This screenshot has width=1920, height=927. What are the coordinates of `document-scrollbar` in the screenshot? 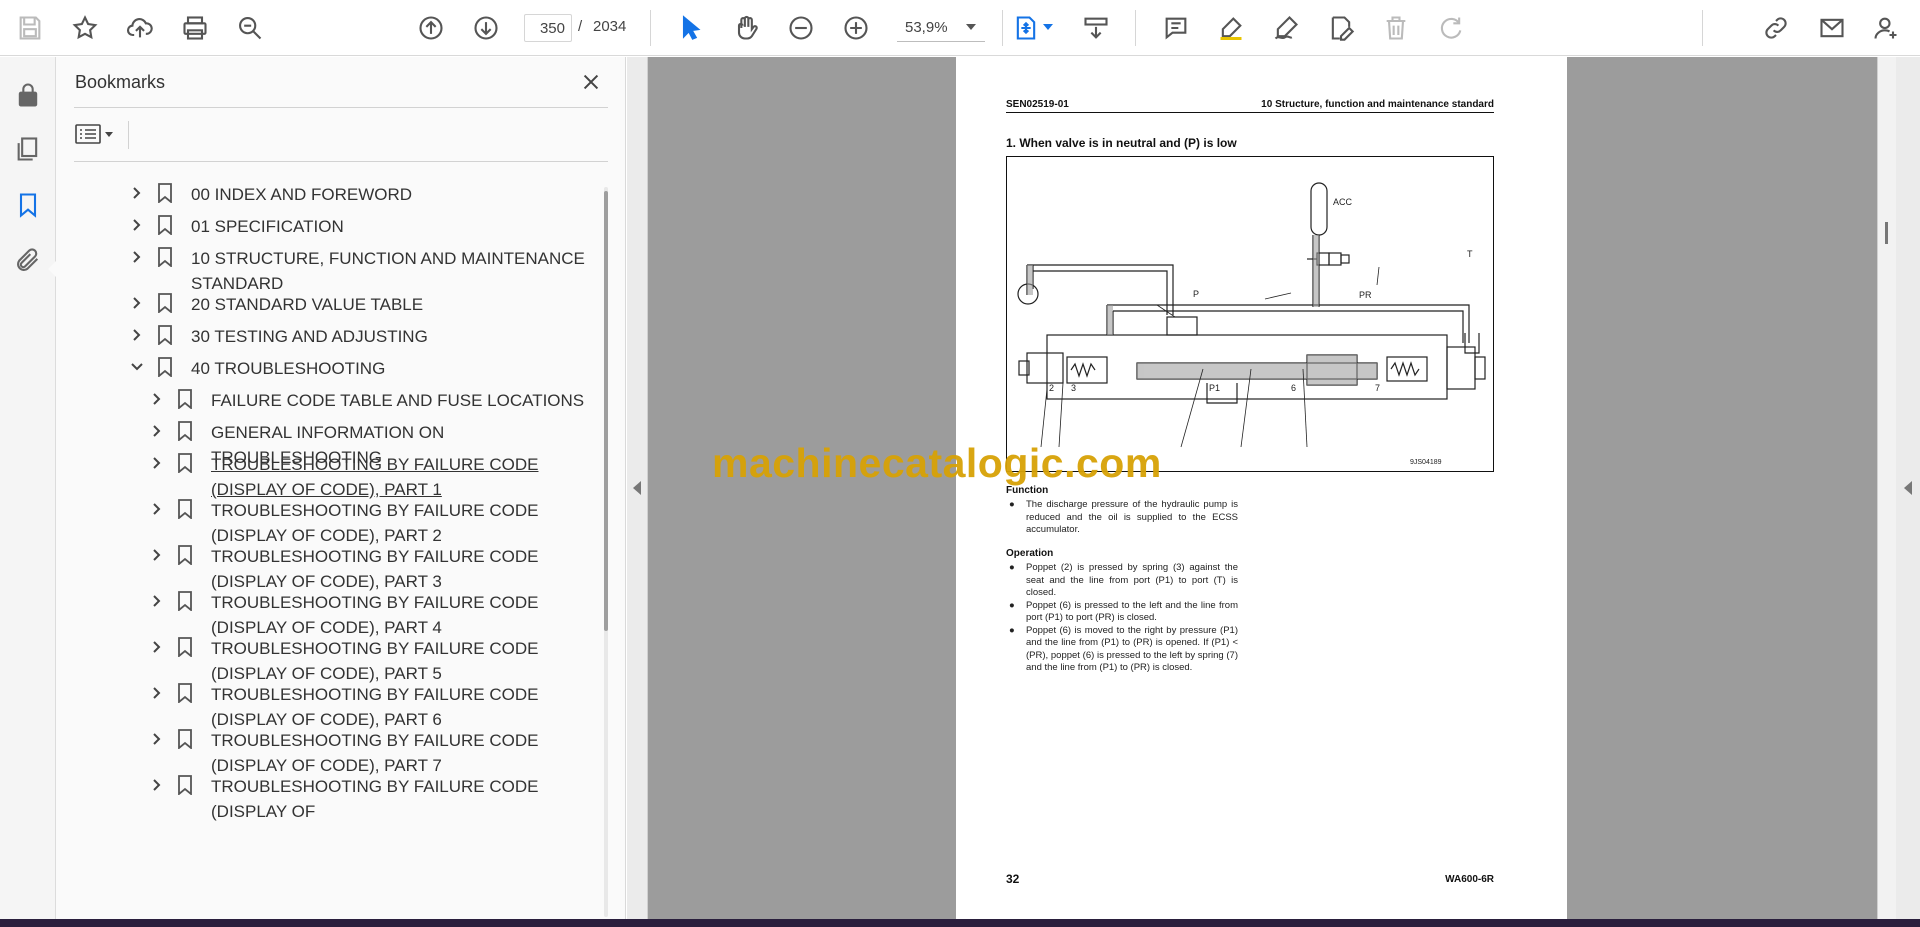 It's located at (1887, 488).